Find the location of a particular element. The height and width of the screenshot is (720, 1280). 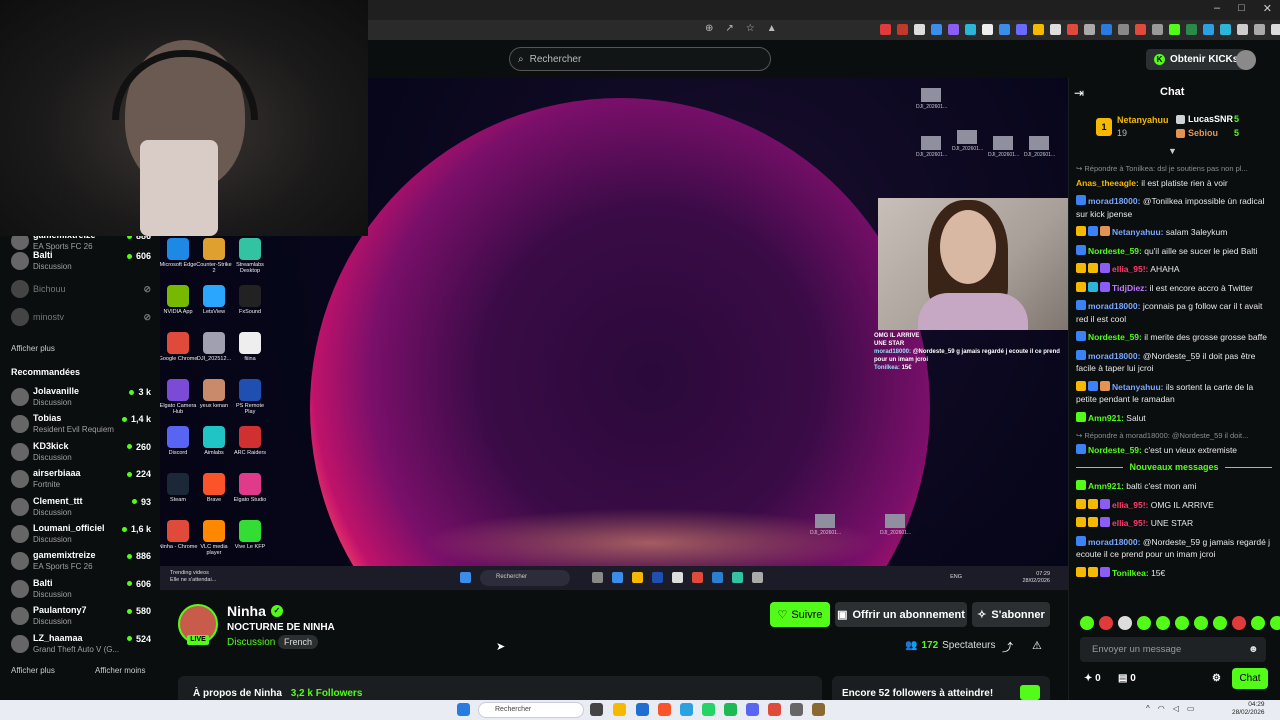

sidebar-channel: Bichouu ⊘ is located at coordinates (81, 291).